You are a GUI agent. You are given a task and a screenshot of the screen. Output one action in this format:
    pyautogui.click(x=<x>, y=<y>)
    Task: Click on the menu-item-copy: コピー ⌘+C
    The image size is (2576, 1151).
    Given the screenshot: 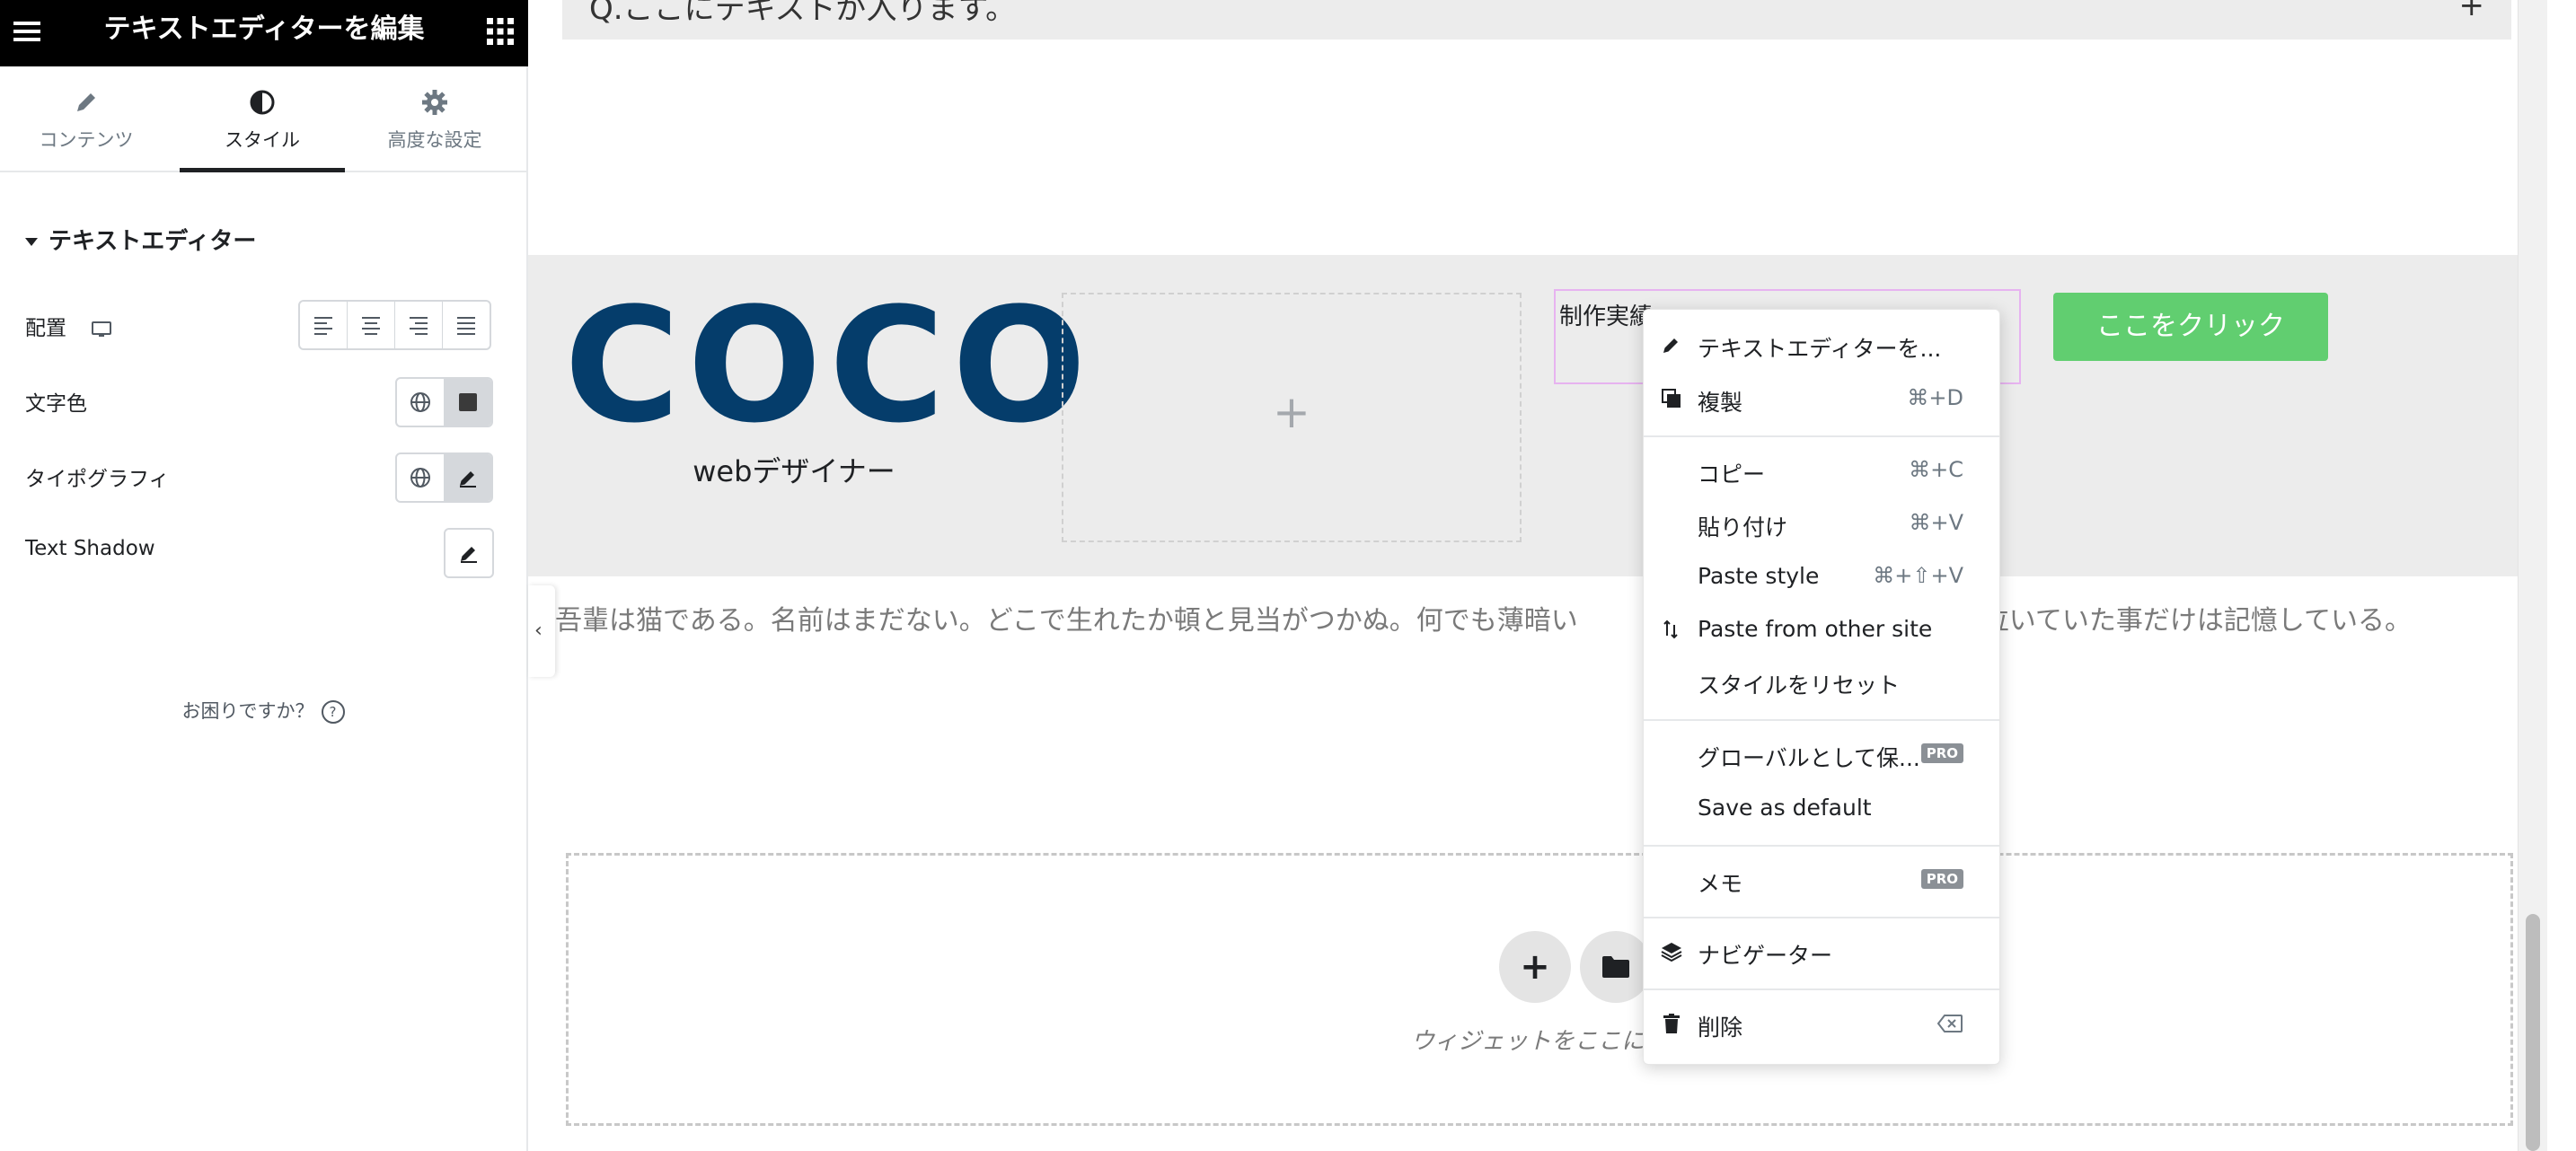 What is the action you would take?
    pyautogui.click(x=1821, y=470)
    